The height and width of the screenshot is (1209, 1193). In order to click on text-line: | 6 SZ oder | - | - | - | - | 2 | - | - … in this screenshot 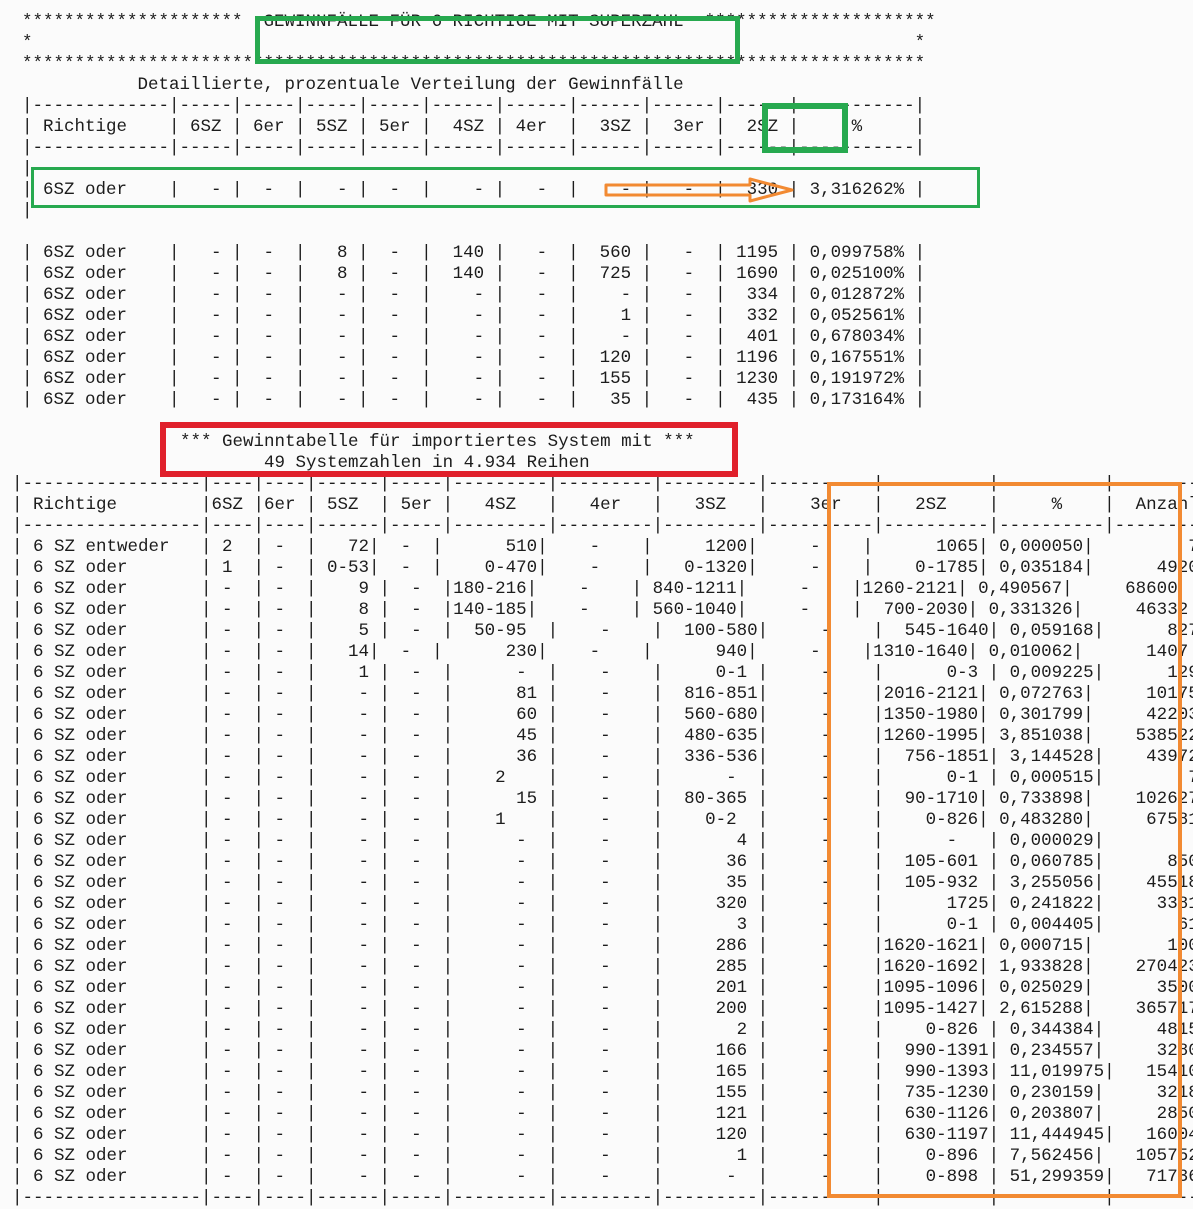, I will do `click(602, 778)`.